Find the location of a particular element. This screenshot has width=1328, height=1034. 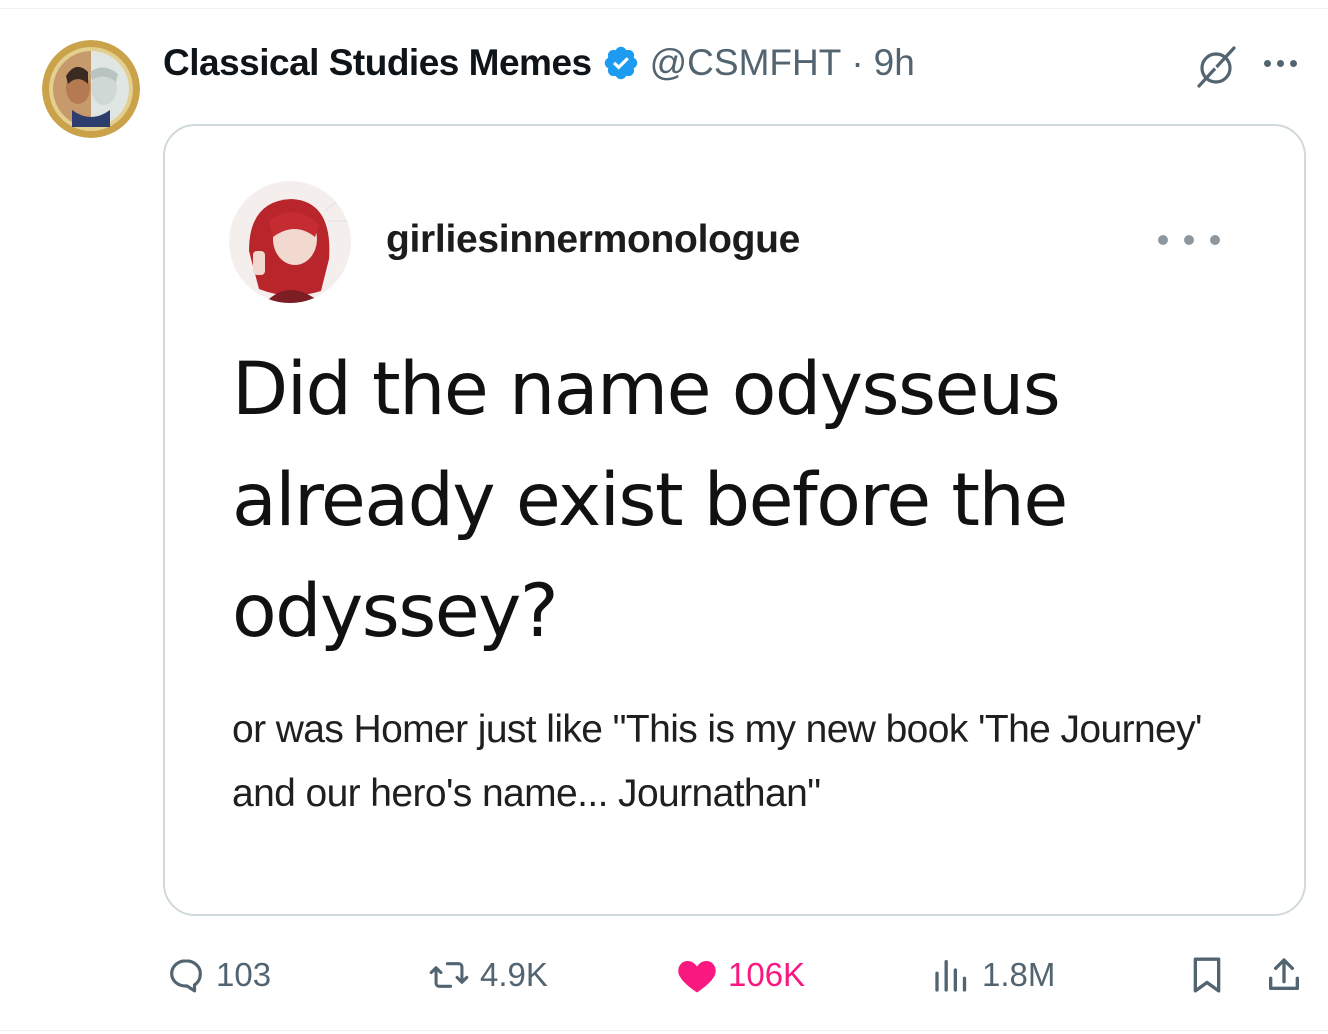

grok-icon is located at coordinates (1216, 66).